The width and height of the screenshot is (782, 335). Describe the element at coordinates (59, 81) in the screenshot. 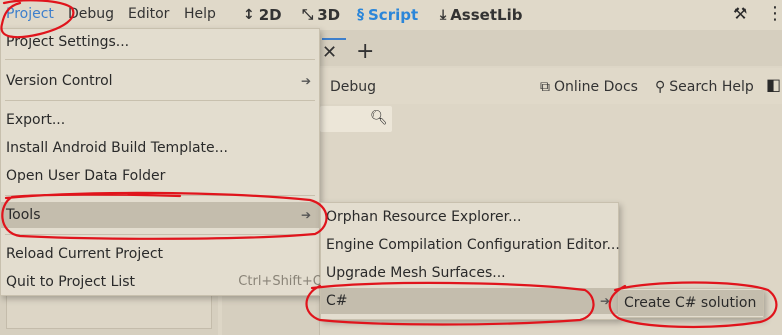

I see `menu-item-label: Version Control` at that location.